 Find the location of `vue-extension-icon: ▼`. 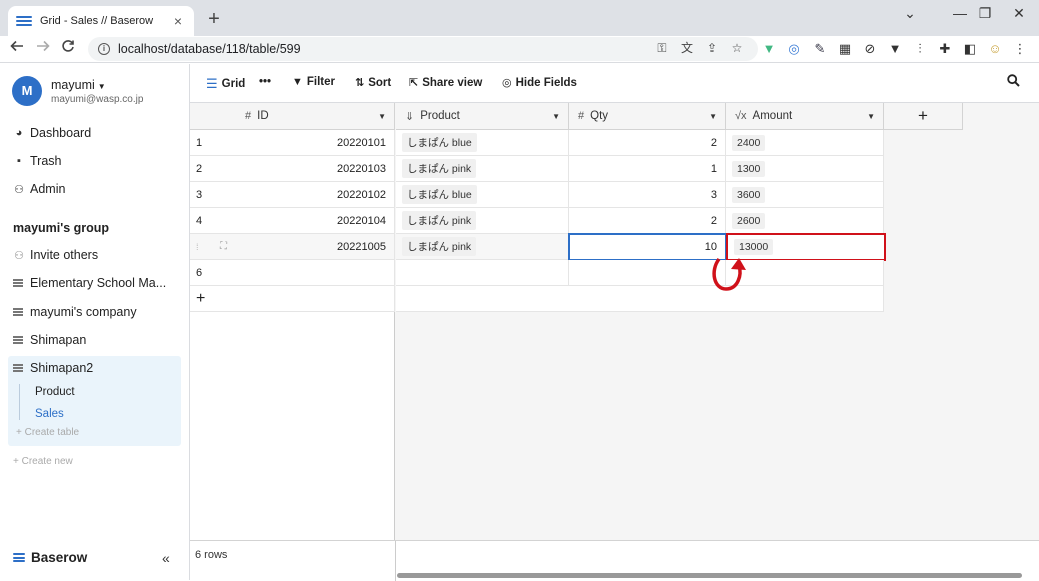

vue-extension-icon: ▼ is located at coordinates (769, 49).